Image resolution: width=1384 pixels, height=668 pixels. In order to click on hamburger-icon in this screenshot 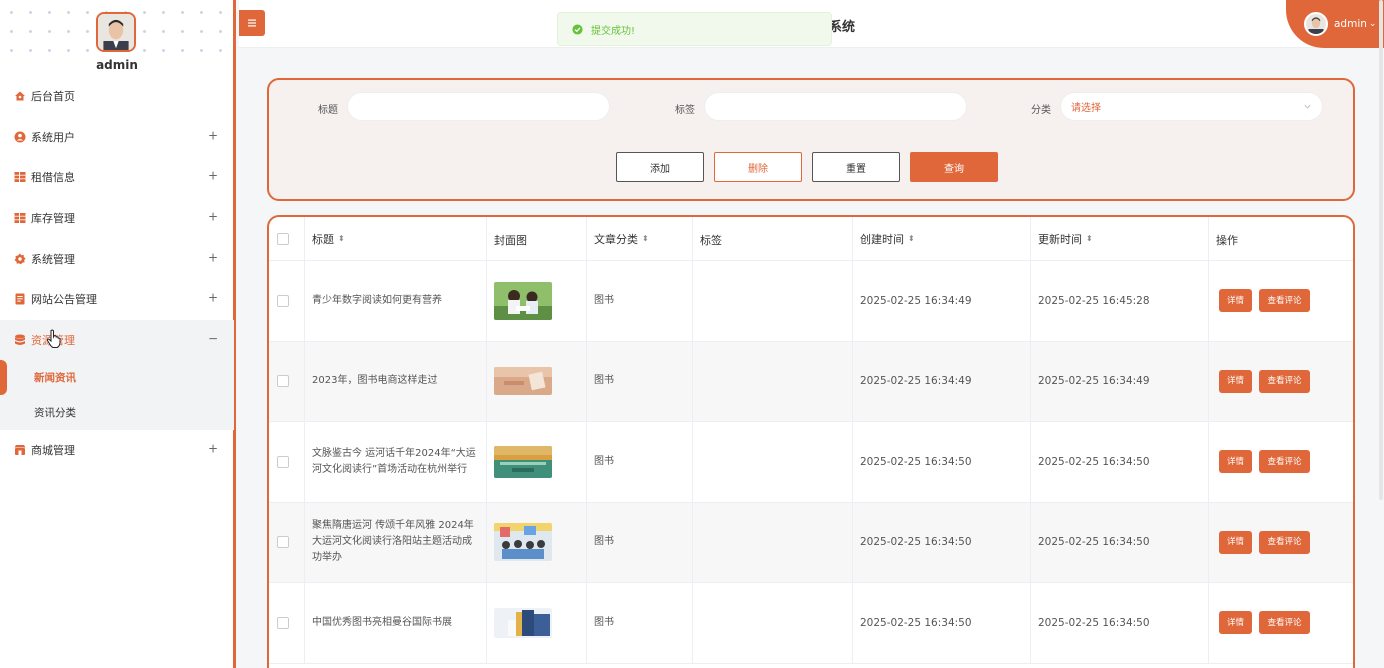, I will do `click(252, 23)`.